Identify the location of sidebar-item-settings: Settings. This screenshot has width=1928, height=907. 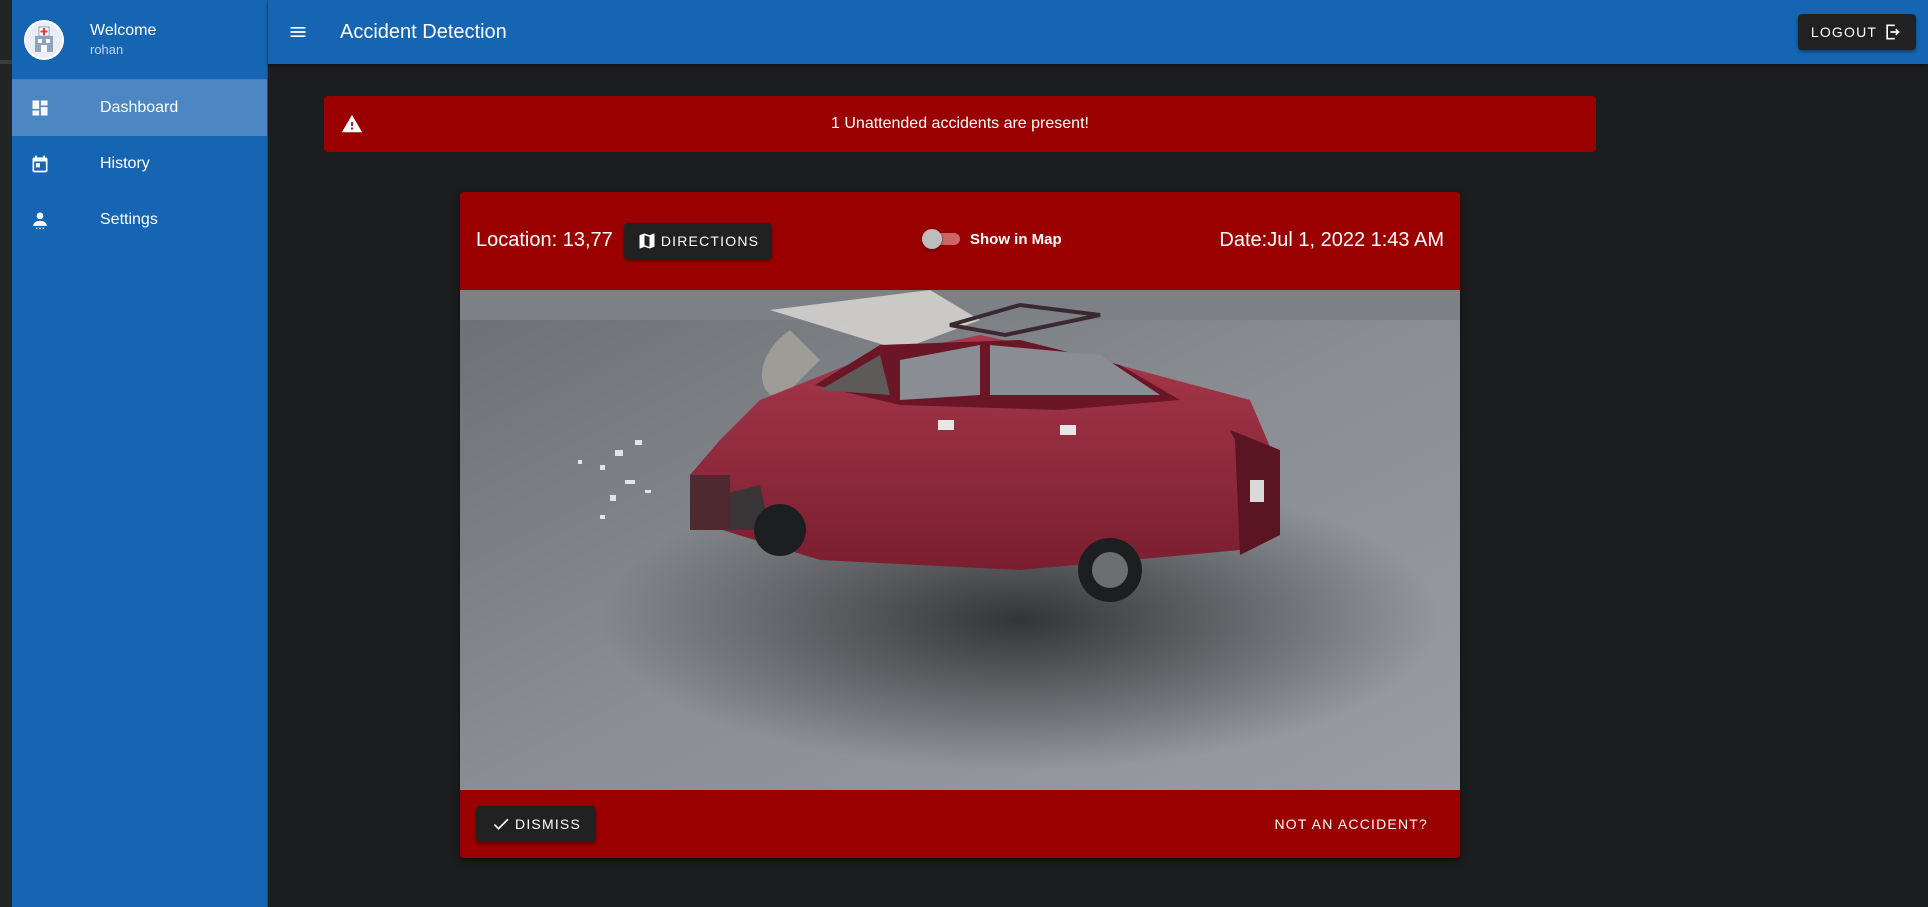
(139, 220).